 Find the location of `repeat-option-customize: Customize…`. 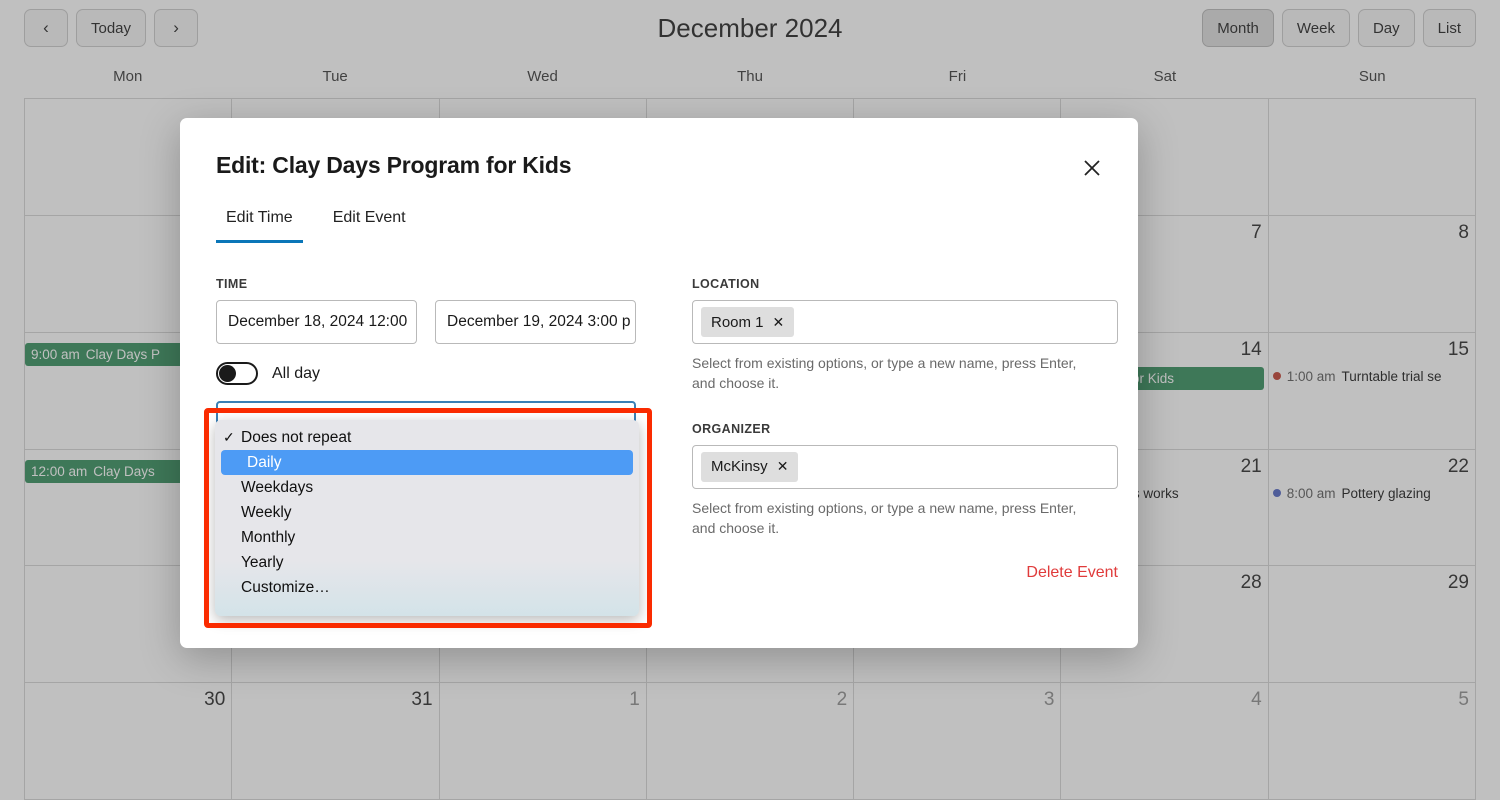

repeat-option-customize: Customize… is located at coordinates (427, 587).